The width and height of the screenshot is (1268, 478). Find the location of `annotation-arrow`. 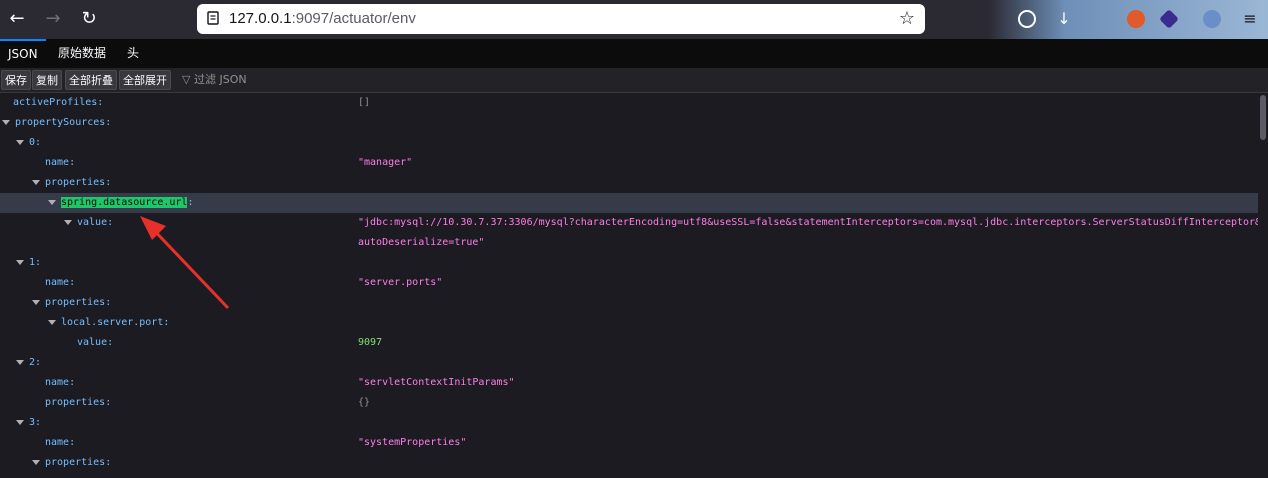

annotation-arrow is located at coordinates (185, 263).